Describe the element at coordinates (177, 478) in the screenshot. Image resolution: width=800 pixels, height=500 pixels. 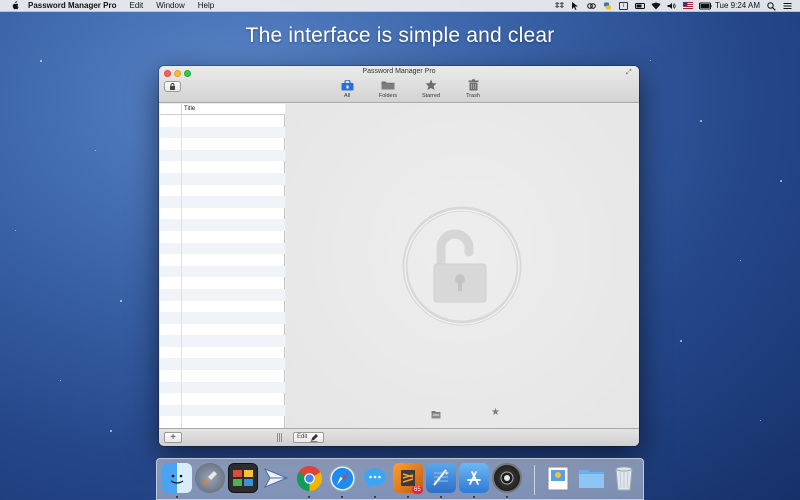
I see `finder-icon` at that location.